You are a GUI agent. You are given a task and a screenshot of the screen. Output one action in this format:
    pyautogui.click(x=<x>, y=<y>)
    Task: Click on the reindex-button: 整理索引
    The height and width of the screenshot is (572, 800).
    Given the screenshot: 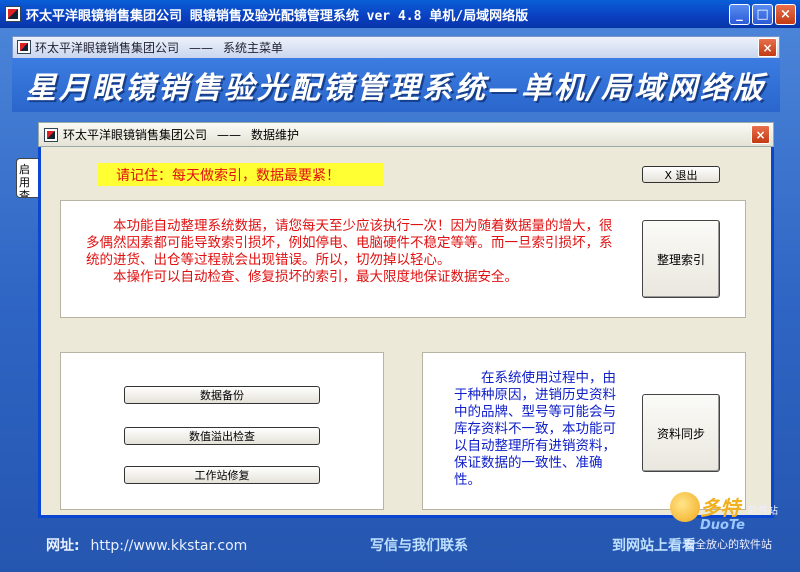 What is the action you would take?
    pyautogui.click(x=681, y=259)
    